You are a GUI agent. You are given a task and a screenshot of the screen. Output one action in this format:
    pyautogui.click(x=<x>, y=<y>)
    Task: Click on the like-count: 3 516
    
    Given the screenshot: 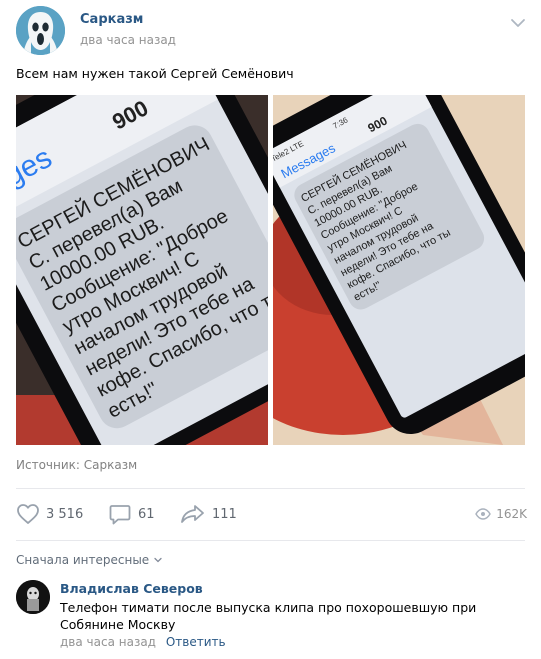 What is the action you would take?
    pyautogui.click(x=65, y=514)
    